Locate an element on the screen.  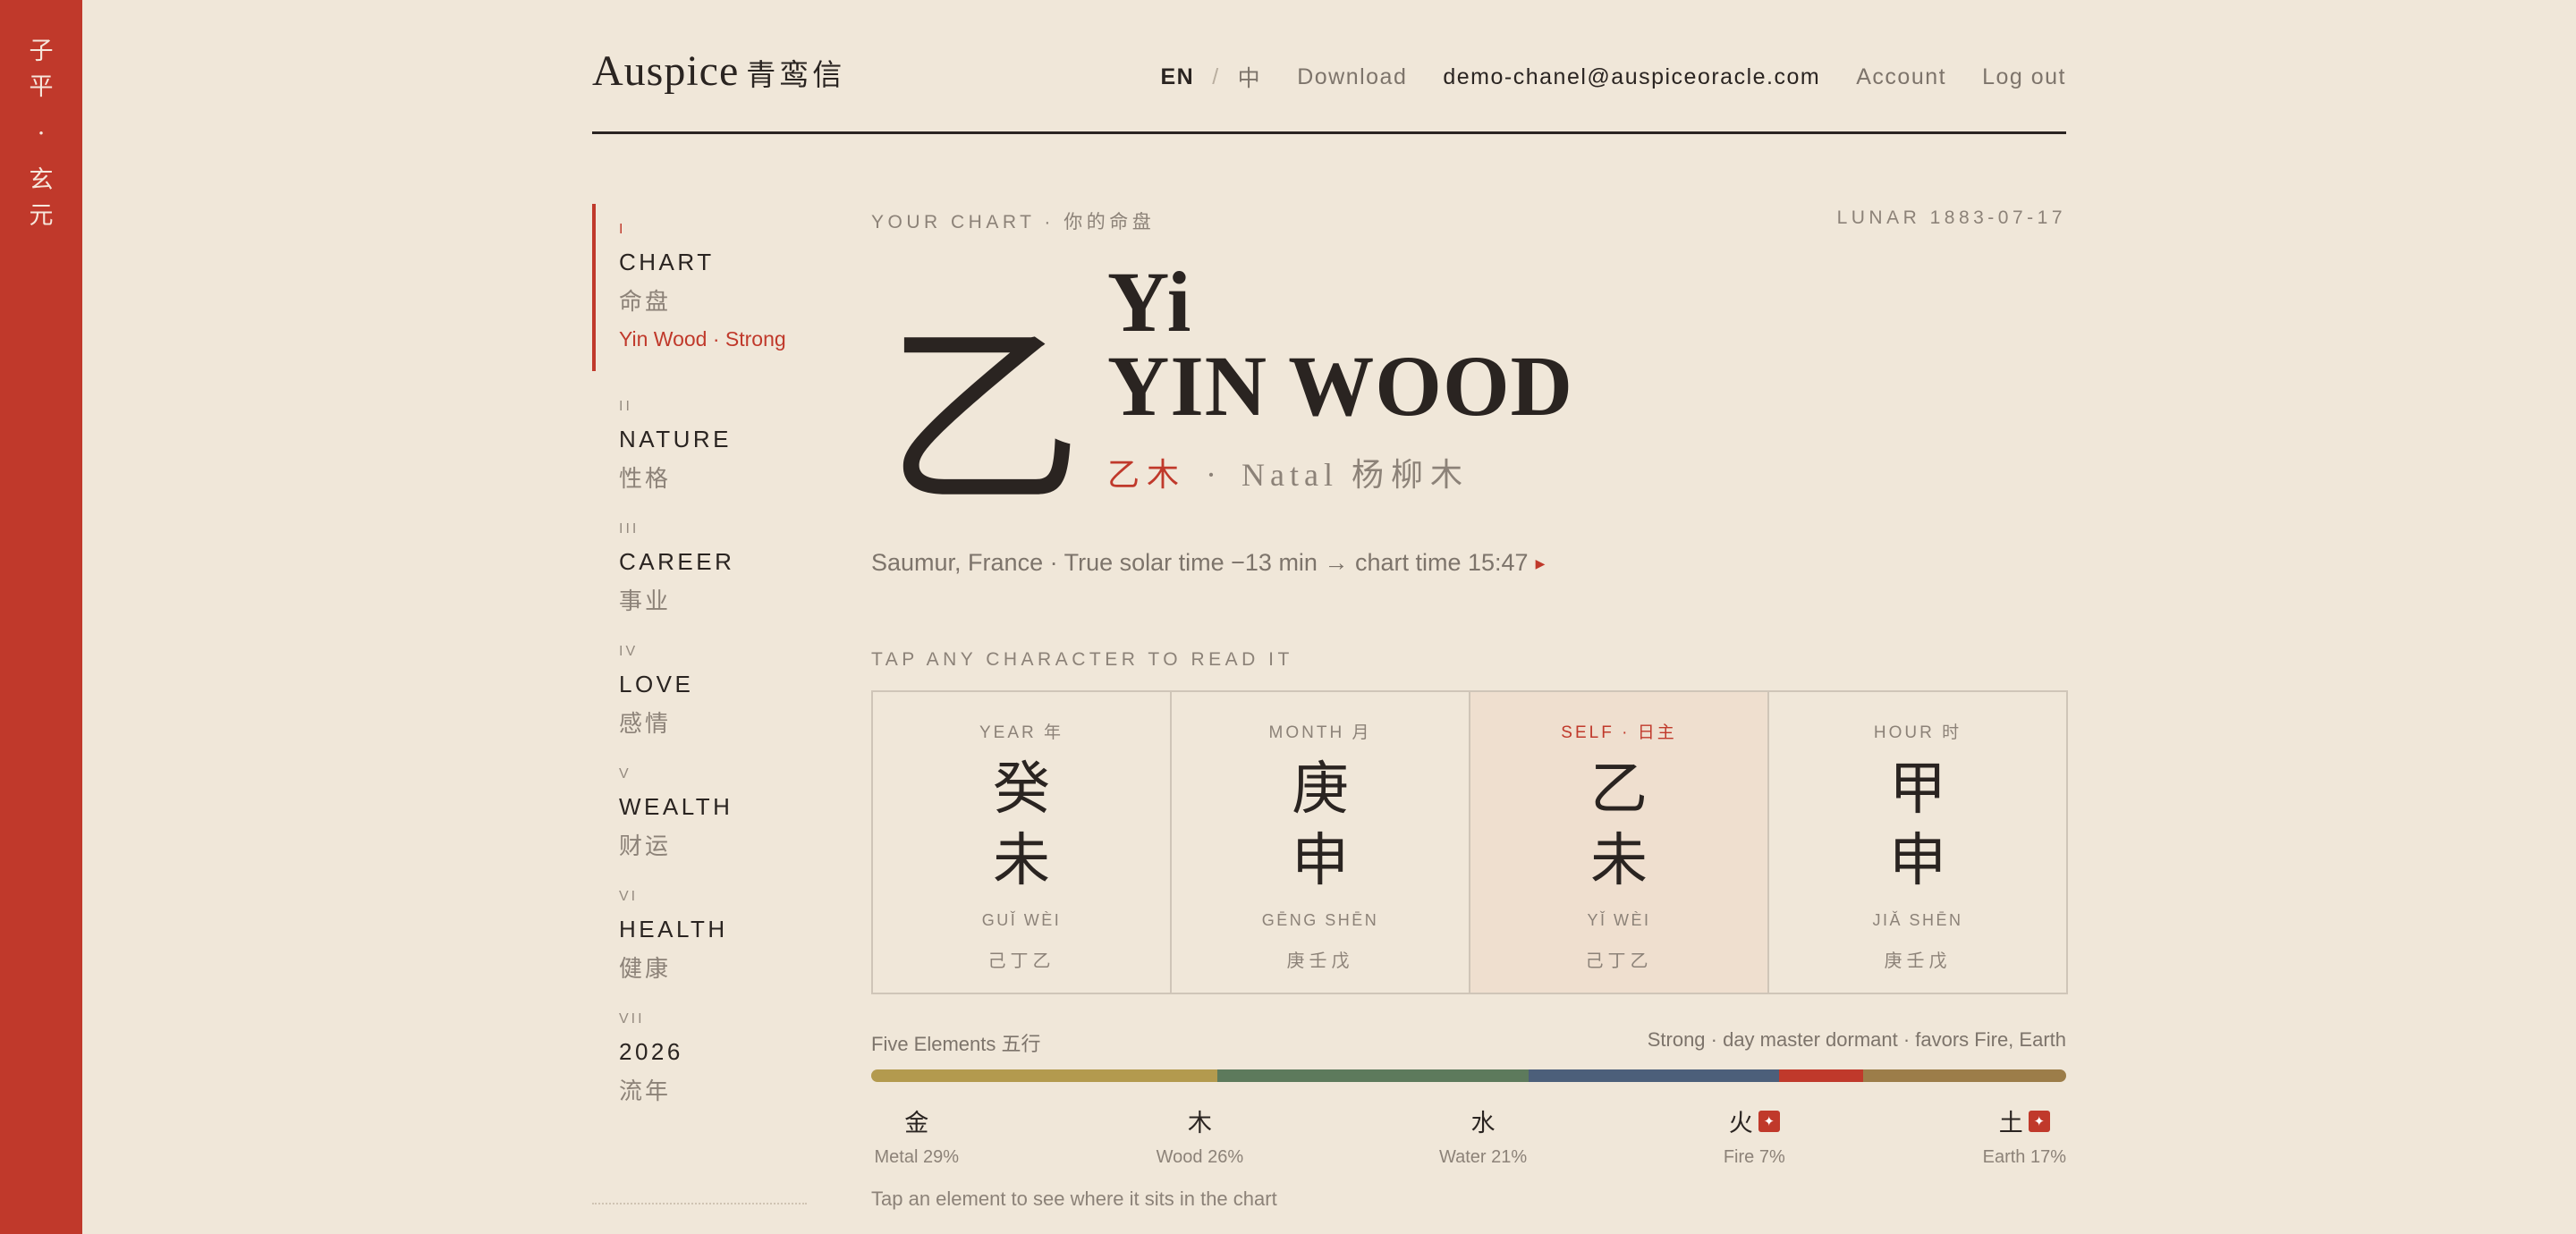
pillar-heading: YEAR 年 is located at coordinates (1021, 732).